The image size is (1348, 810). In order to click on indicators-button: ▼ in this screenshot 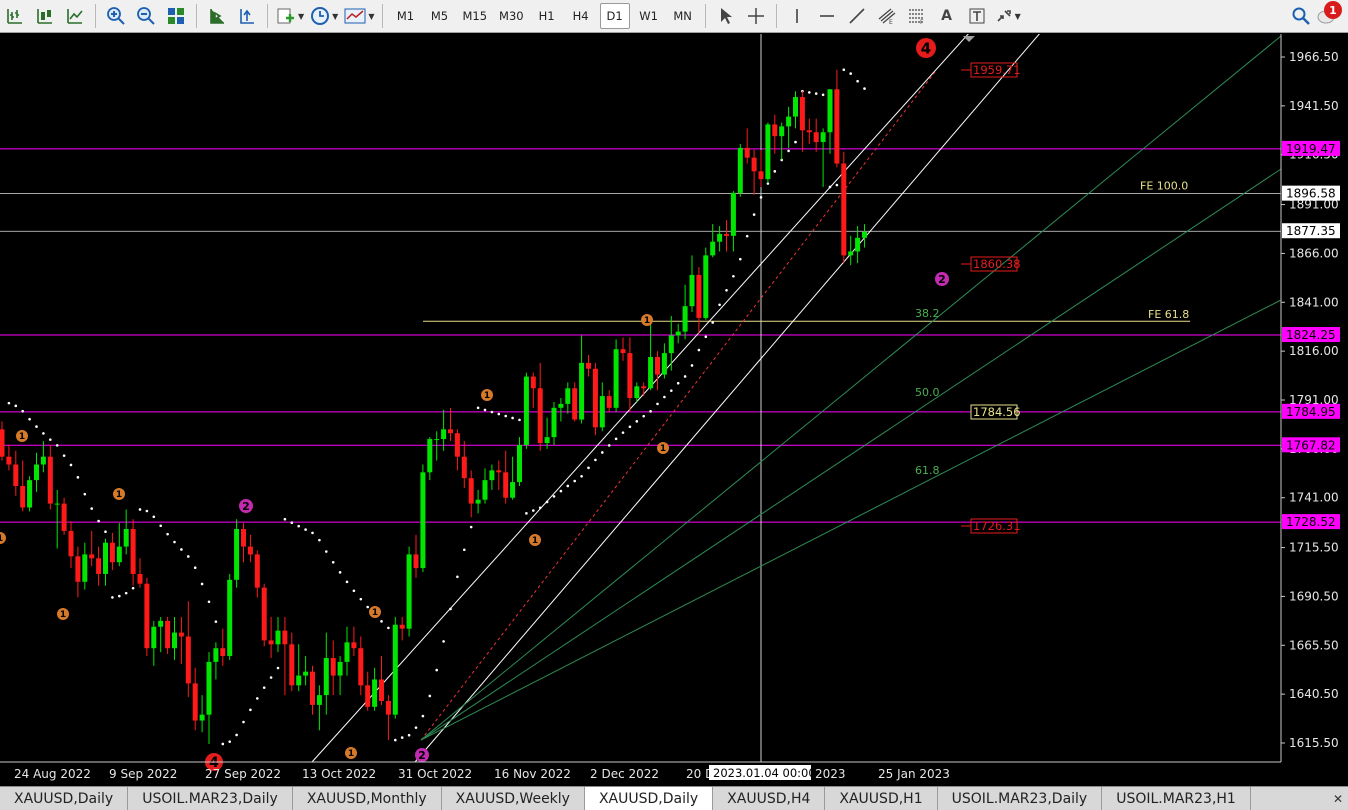, I will do `click(290, 16)`.